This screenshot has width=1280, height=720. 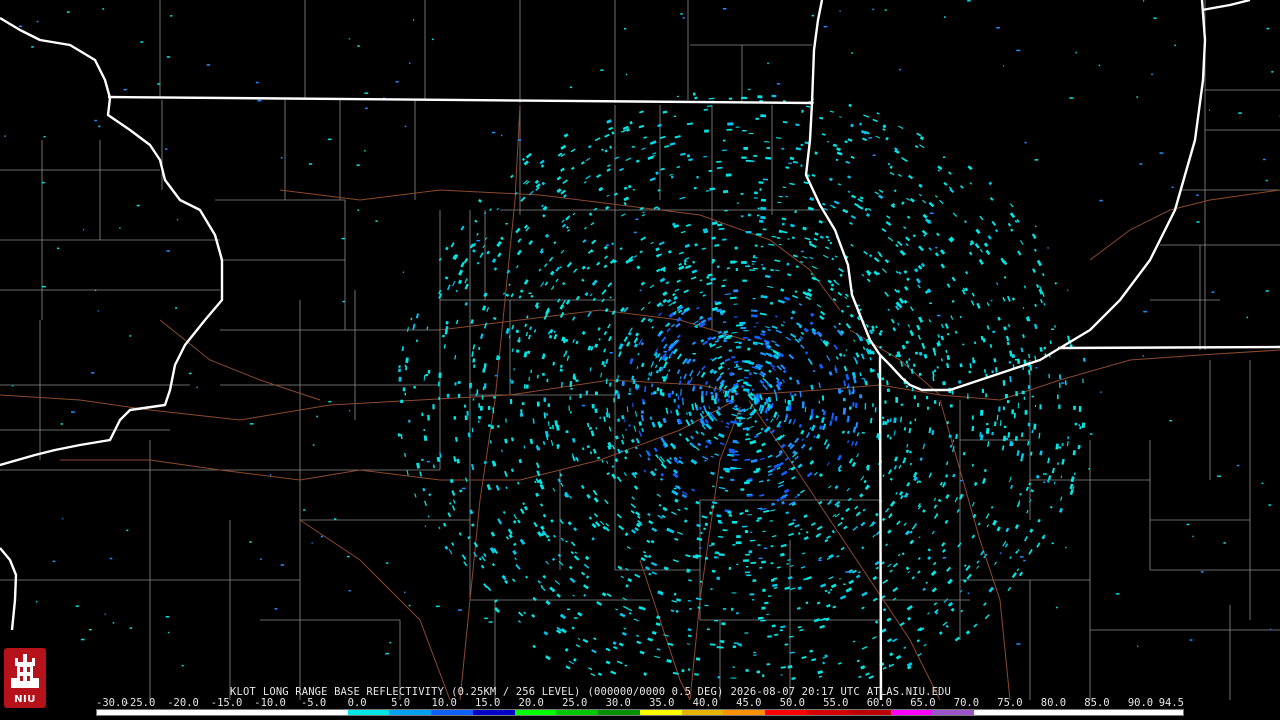 I want to click on colorbar-tick: 85.0, so click(x=1097, y=703).